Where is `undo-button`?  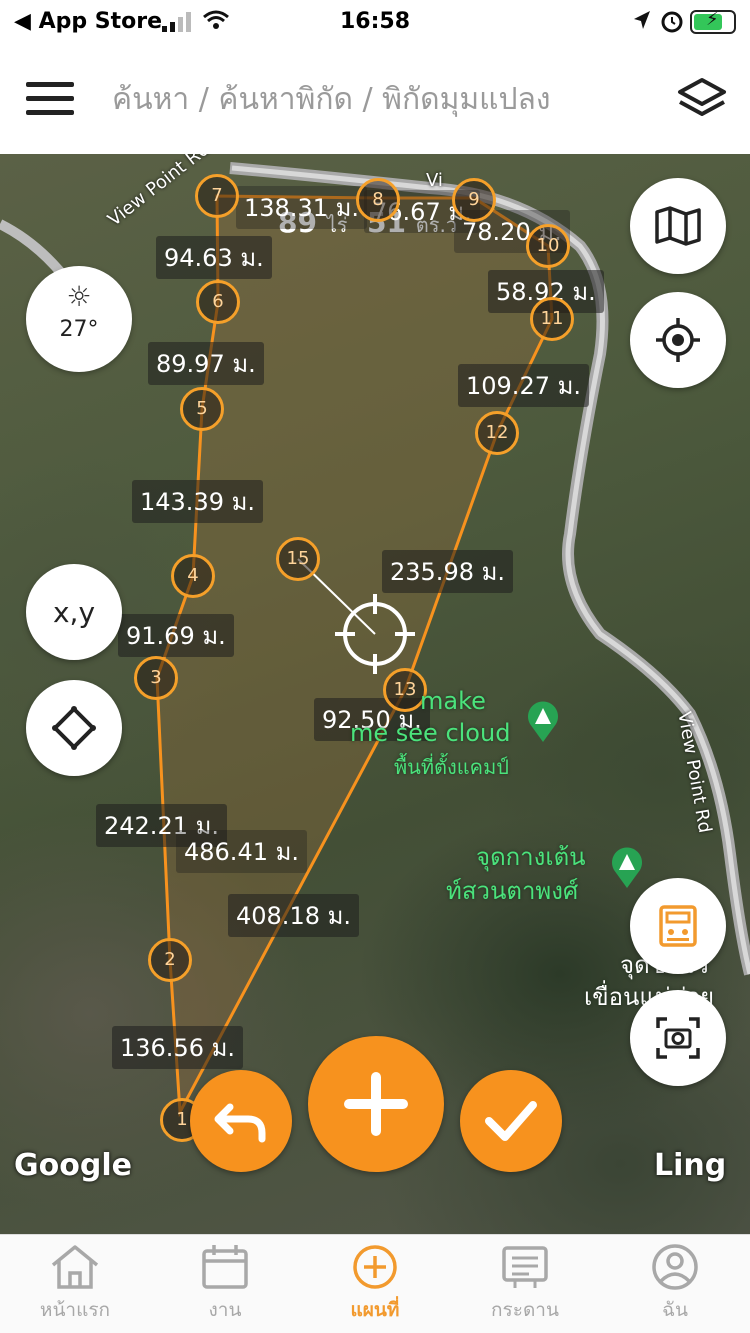 undo-button is located at coordinates (241, 1121).